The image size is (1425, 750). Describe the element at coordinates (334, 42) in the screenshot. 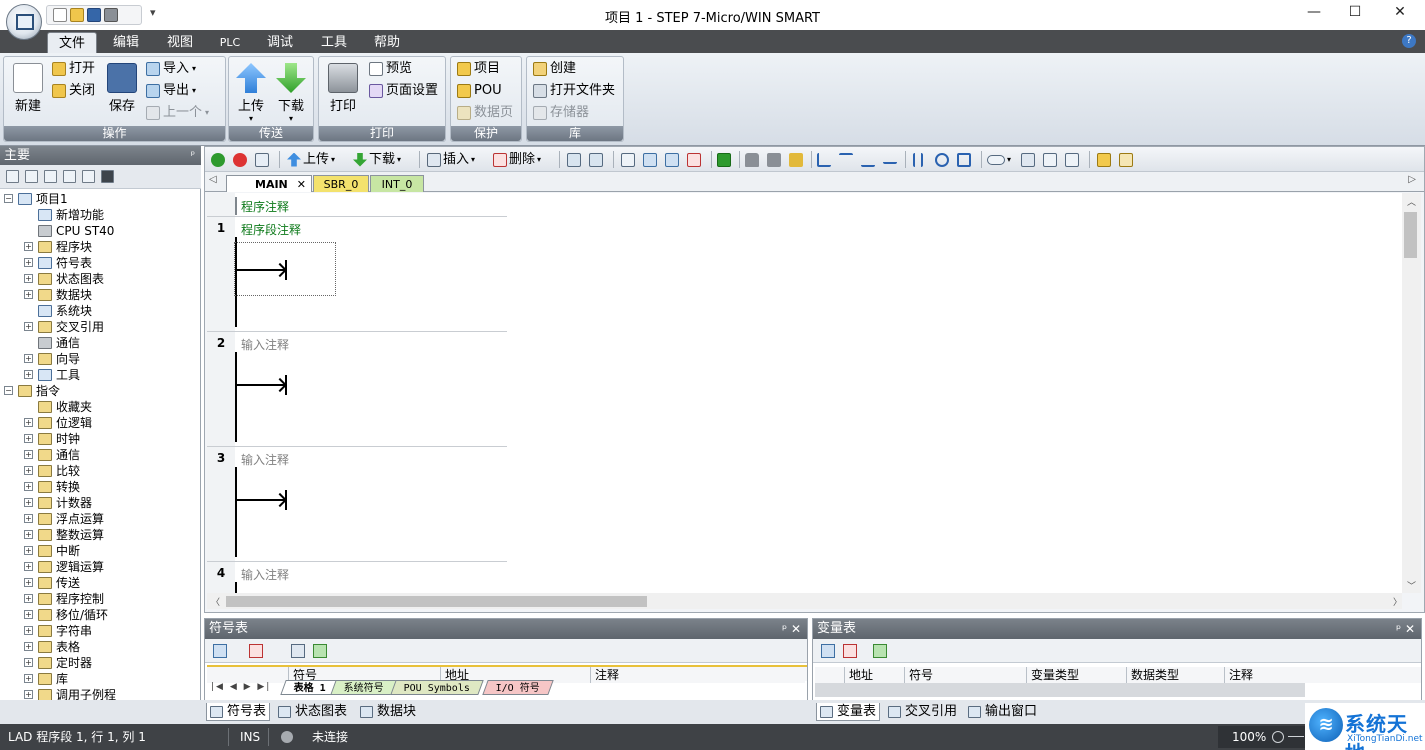

I see `tab-tools: 工具` at that location.